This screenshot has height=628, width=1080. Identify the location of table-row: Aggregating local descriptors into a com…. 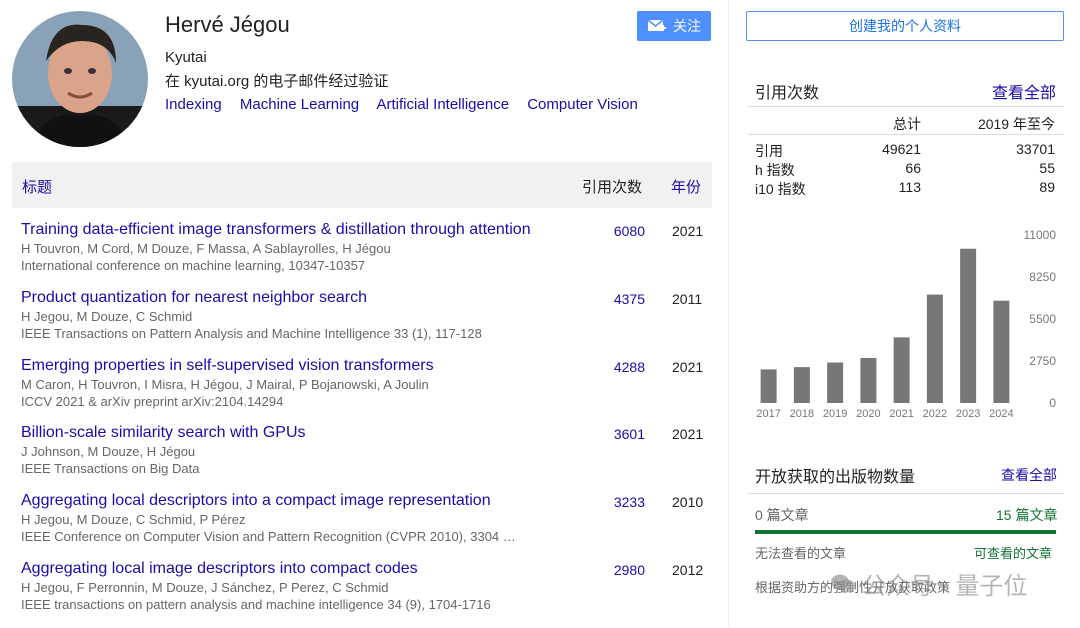
(360, 526).